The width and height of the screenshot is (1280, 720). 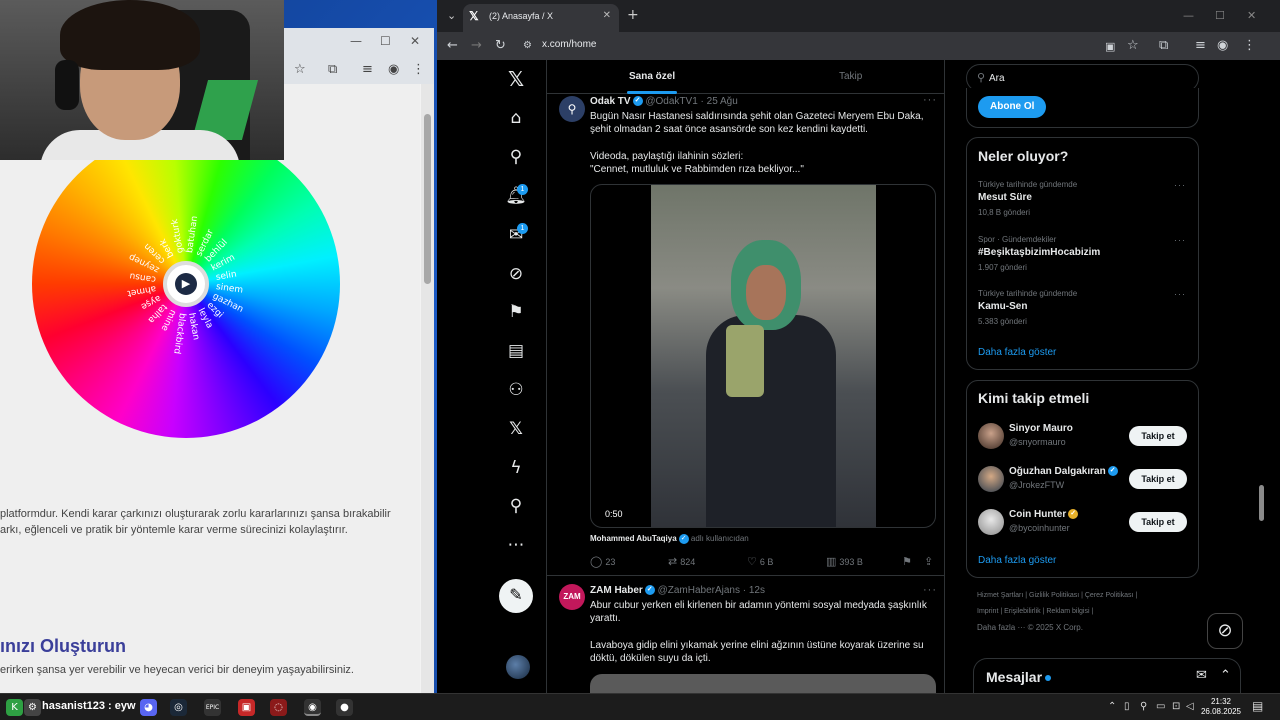 What do you see at coordinates (1222, 45) in the screenshot?
I see `profile-icon: ◉` at bounding box center [1222, 45].